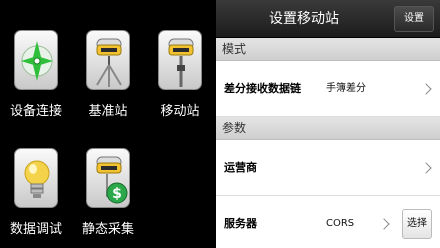 This screenshot has height=248, width=440. What do you see at coordinates (240, 223) in the screenshot?
I see `row-label: 服务器` at bounding box center [240, 223].